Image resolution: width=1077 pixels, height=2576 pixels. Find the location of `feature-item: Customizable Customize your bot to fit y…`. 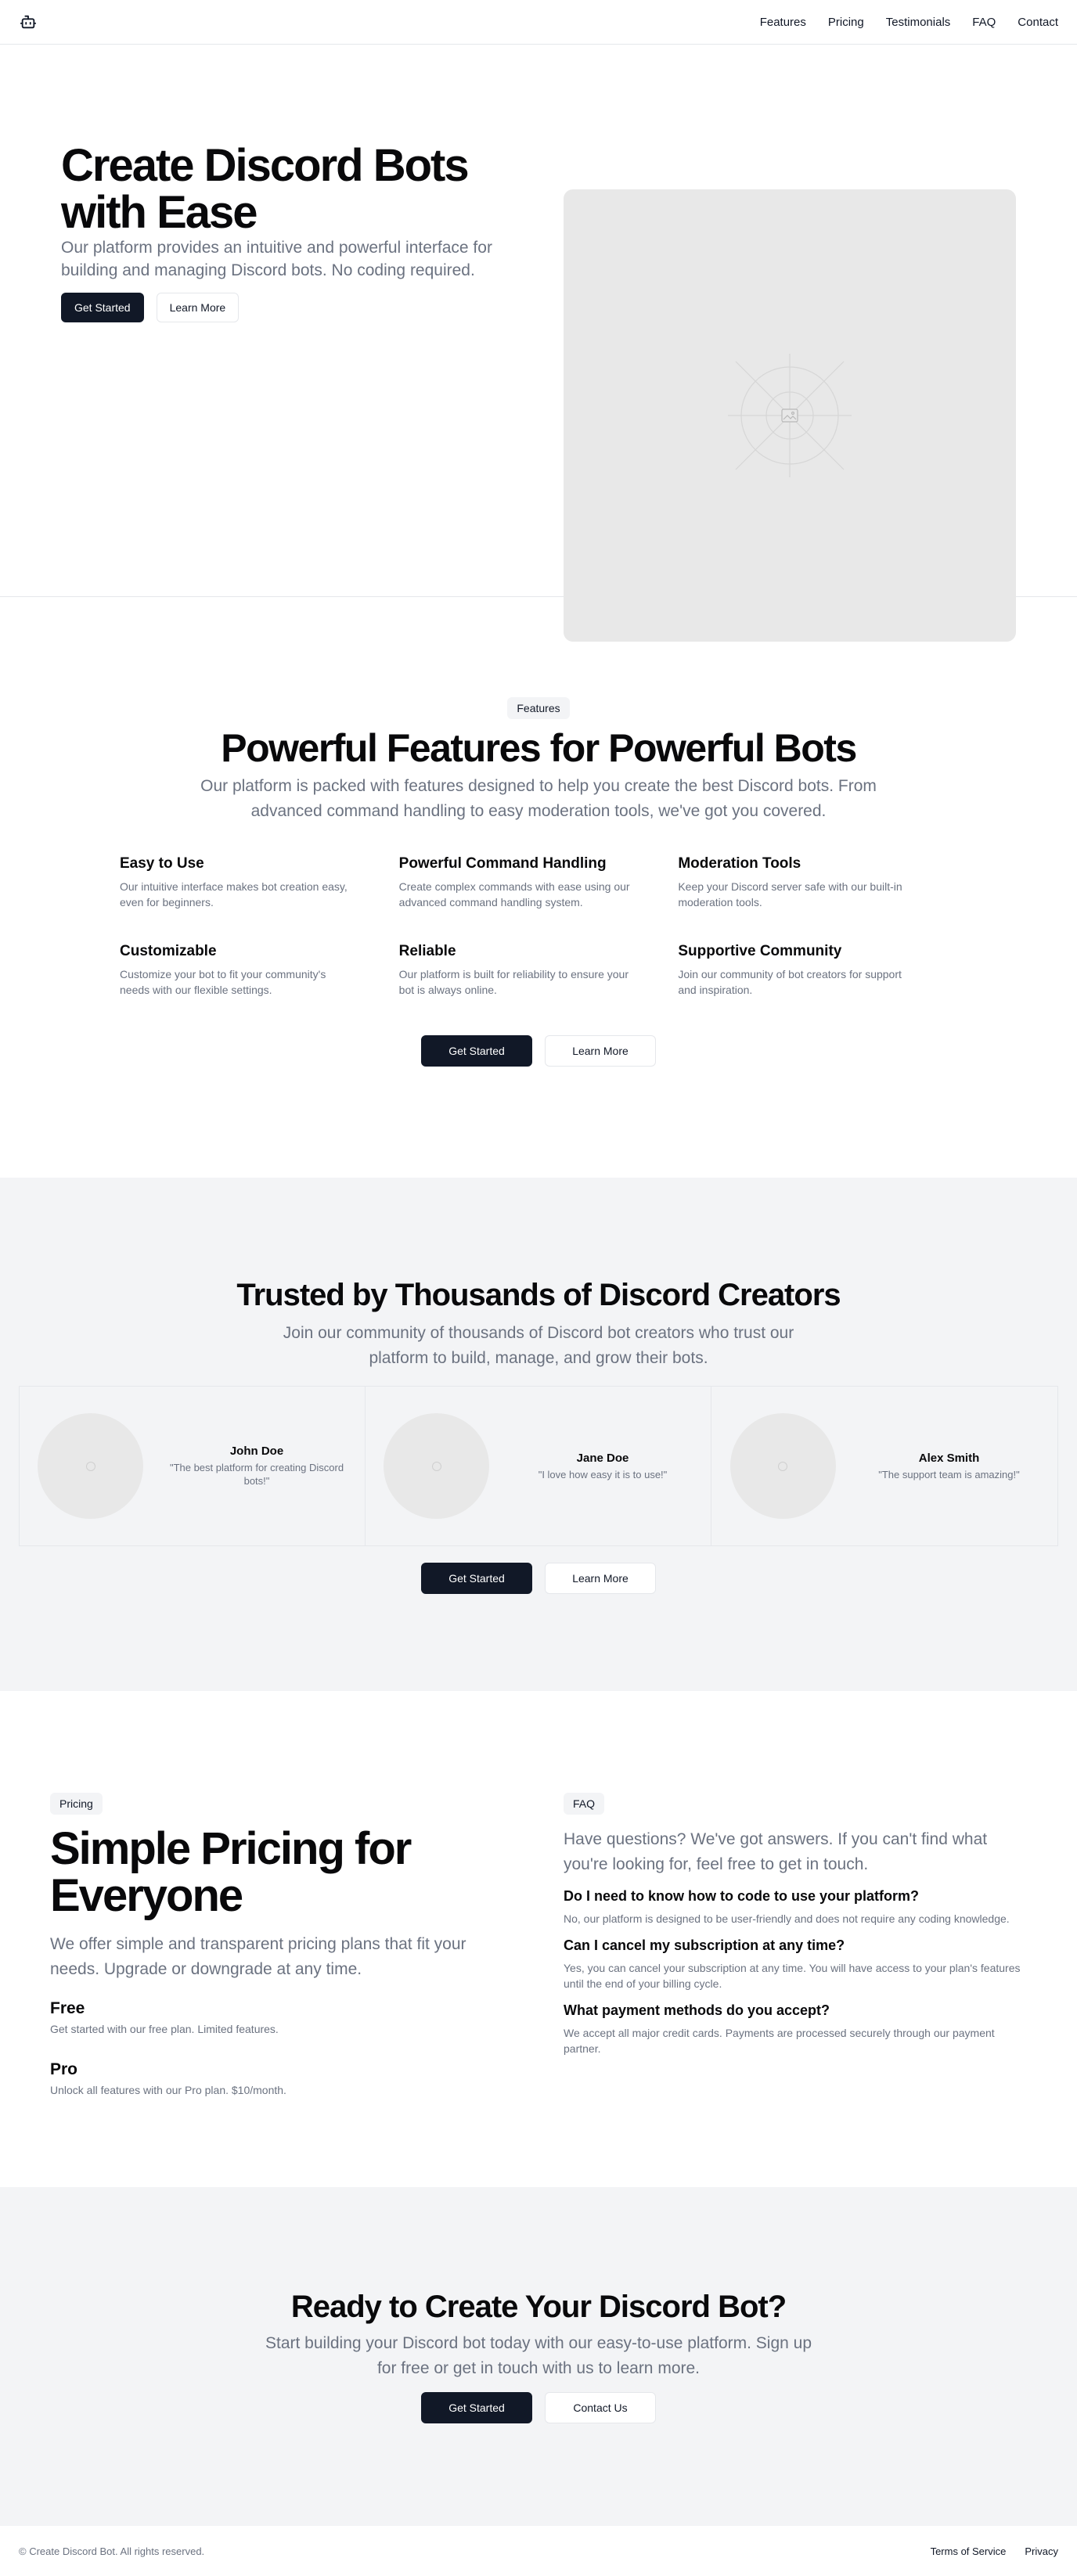

feature-item: Customizable Customize your bot to fit y… is located at coordinates (259, 970).